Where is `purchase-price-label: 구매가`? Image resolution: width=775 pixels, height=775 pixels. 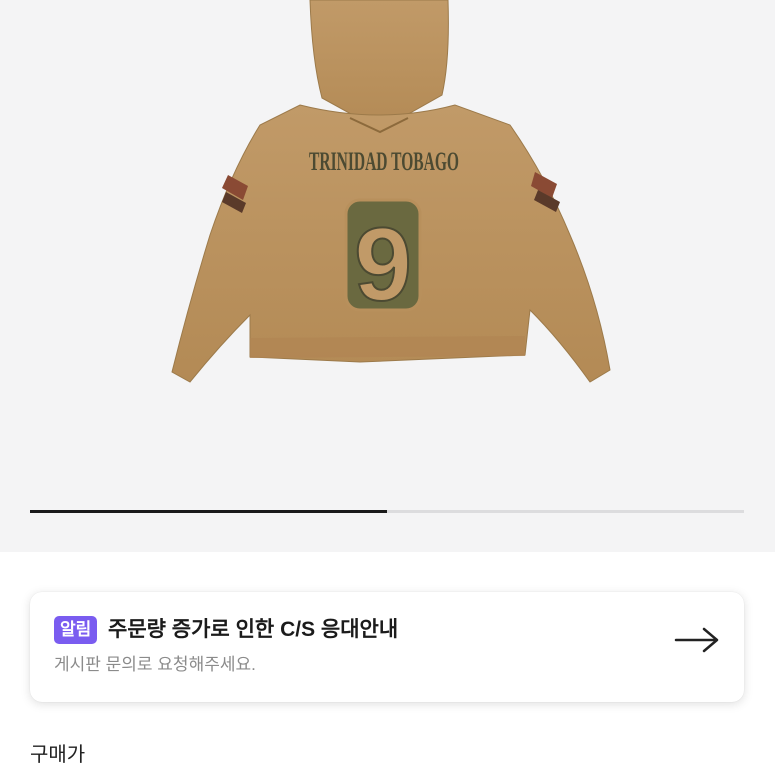 purchase-price-label: 구매가 is located at coordinates (58, 755).